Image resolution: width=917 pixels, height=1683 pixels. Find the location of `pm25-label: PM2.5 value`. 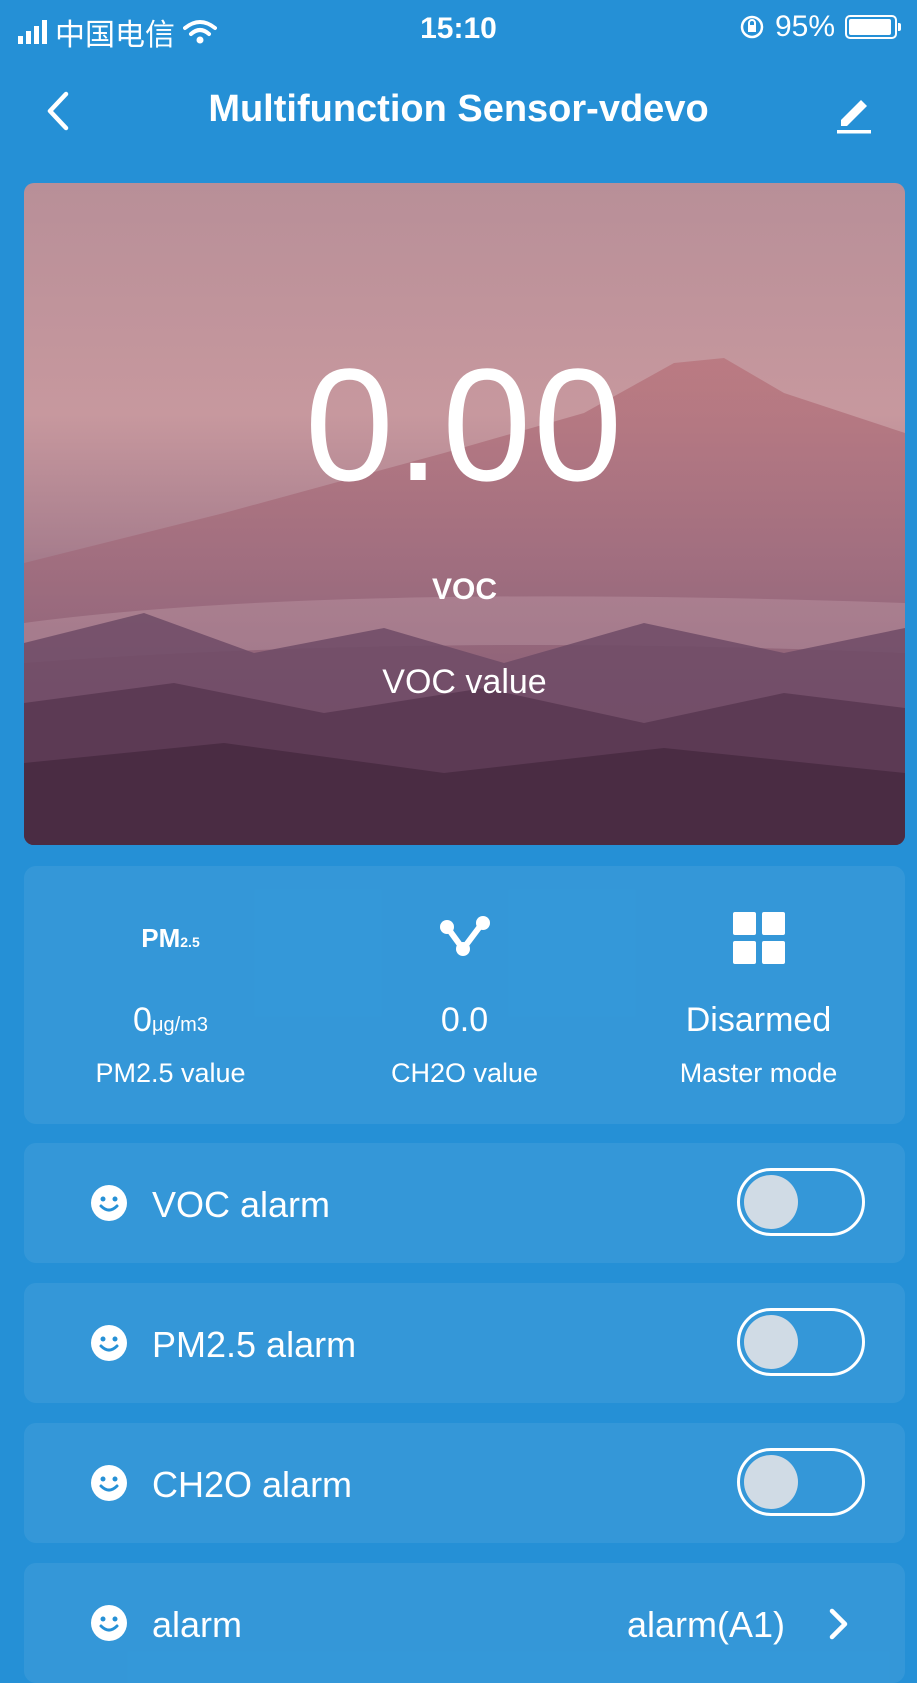

pm25-label: PM2.5 value is located at coordinates (170, 1073).